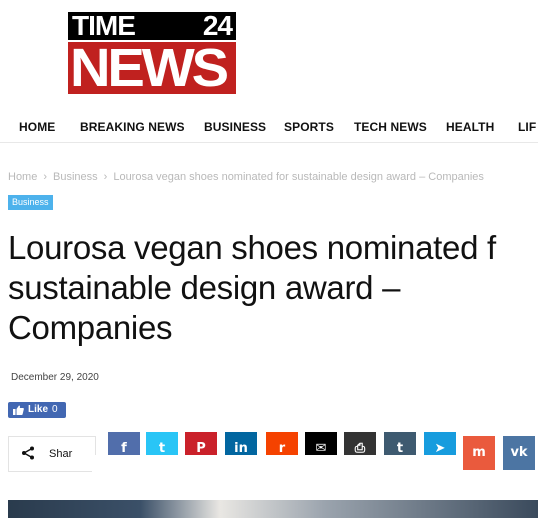 The width and height of the screenshot is (538, 518). I want to click on logo-top-band: TIME 24, so click(152, 25).